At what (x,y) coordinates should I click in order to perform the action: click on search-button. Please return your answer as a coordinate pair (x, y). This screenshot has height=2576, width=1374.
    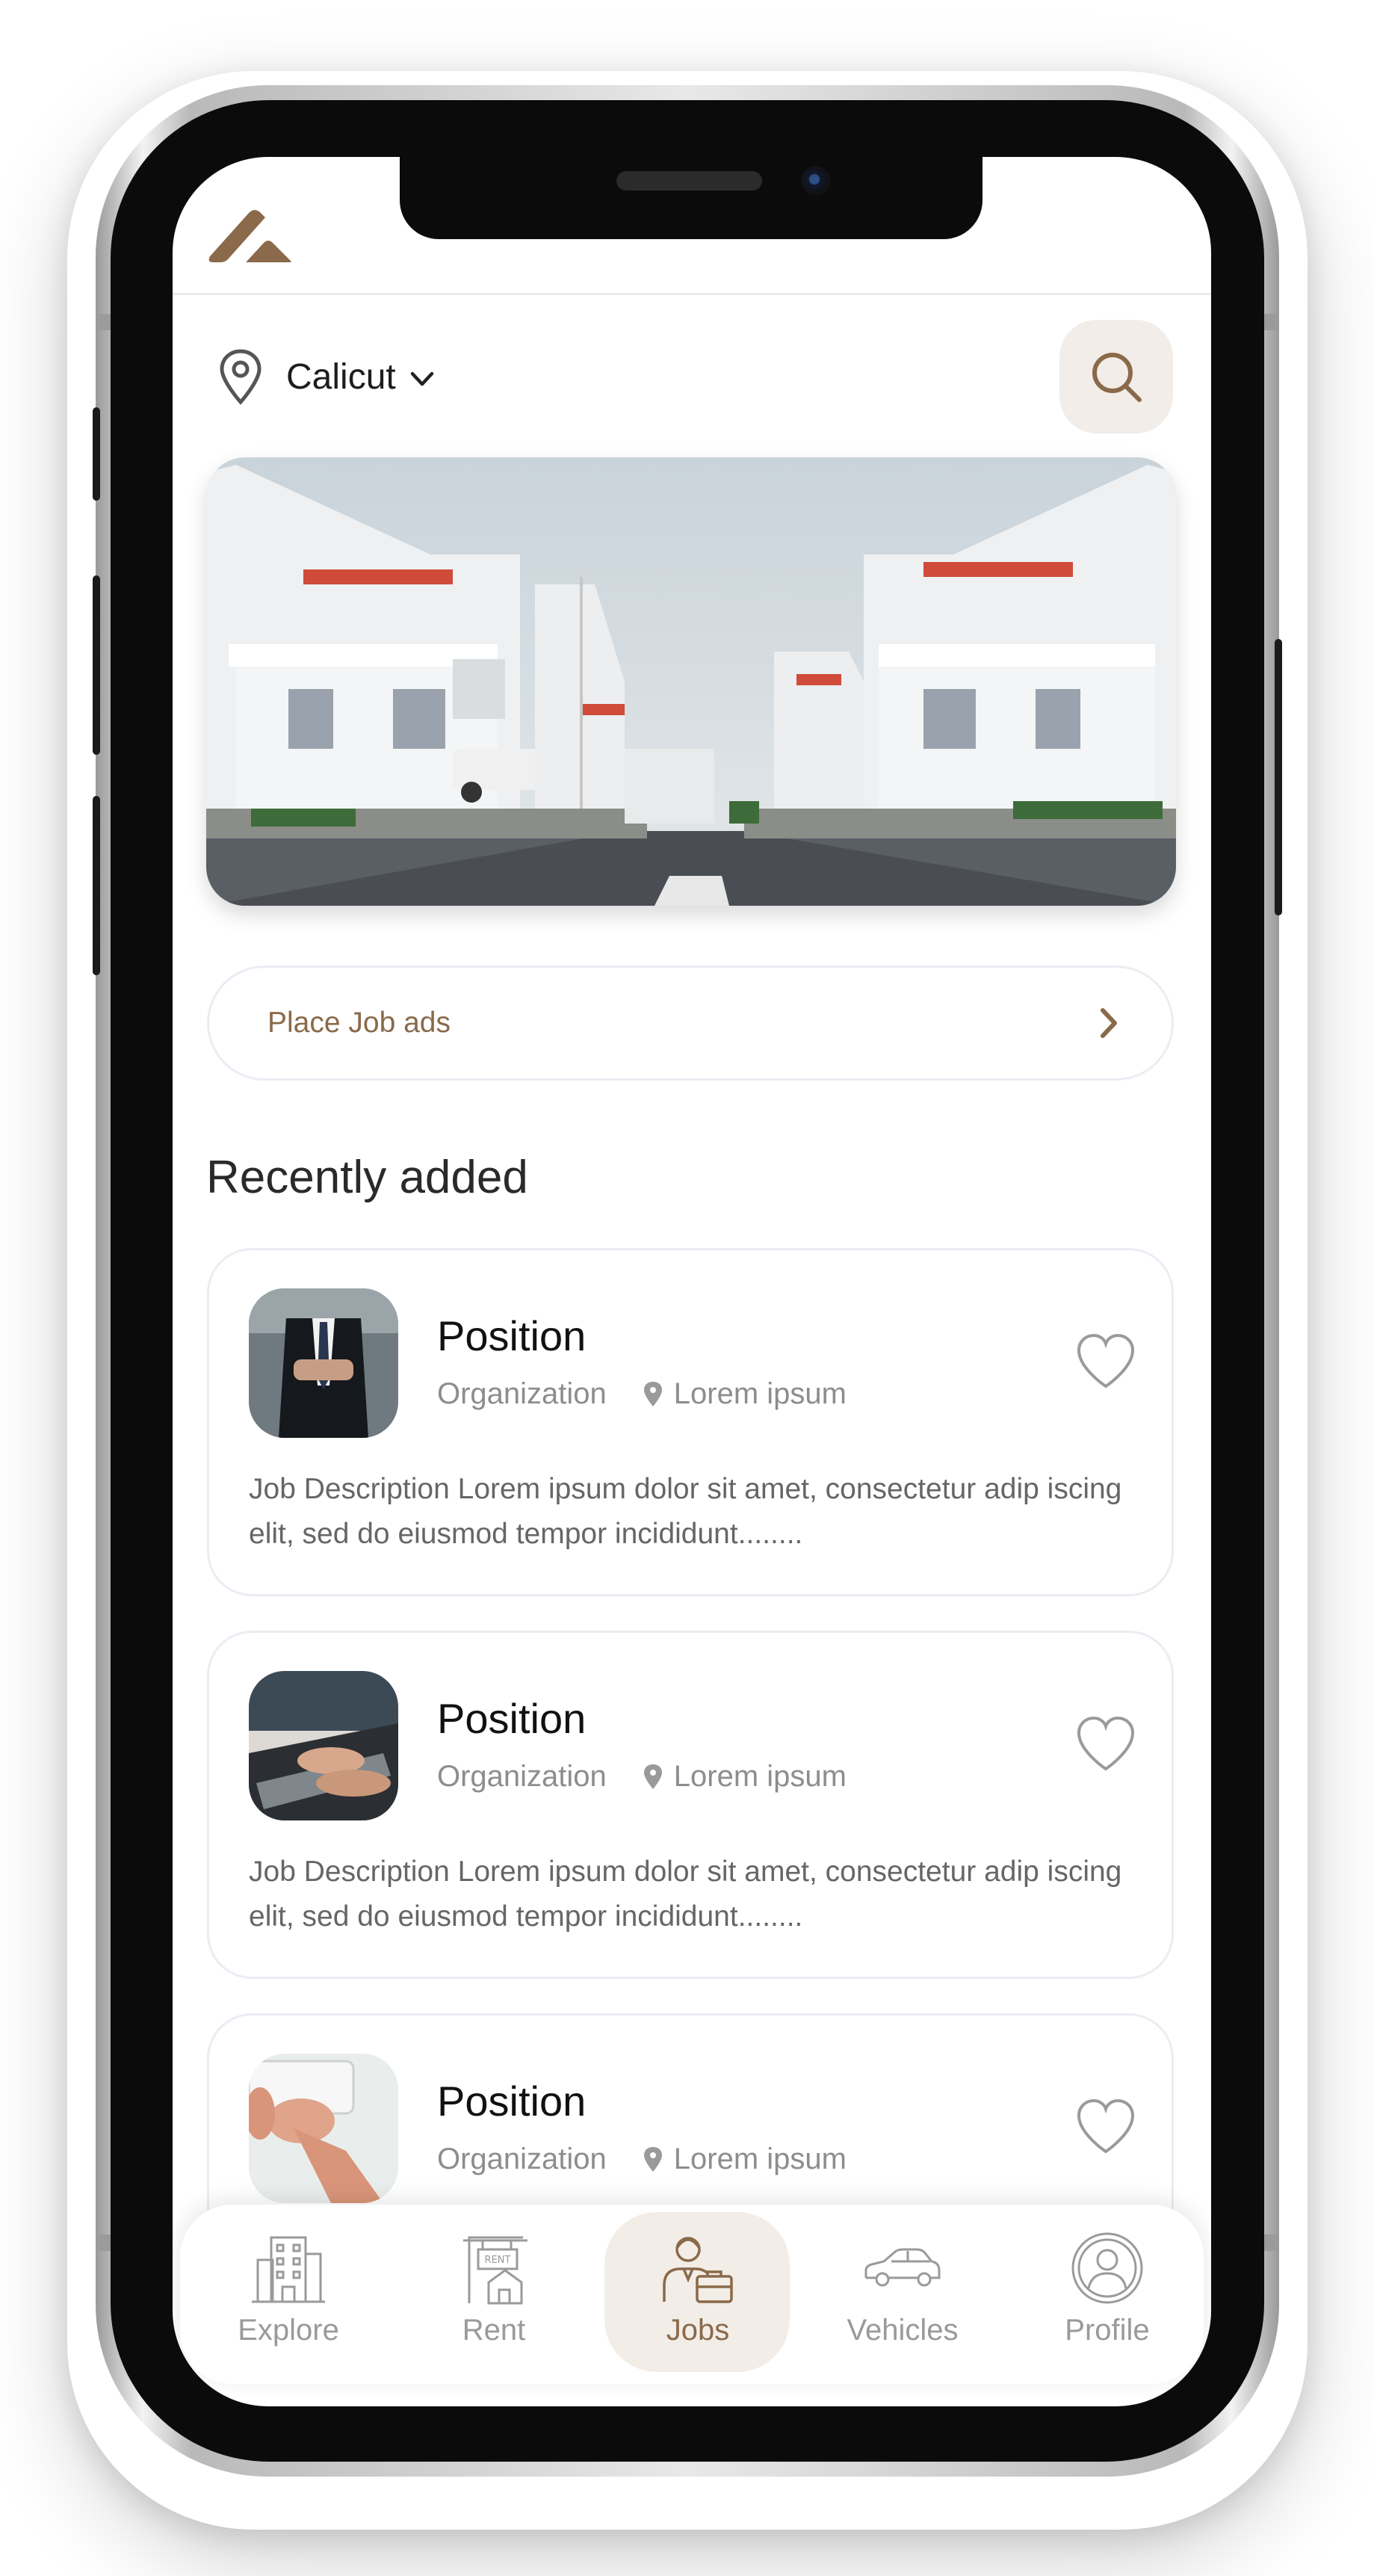
    Looking at the image, I should click on (1116, 377).